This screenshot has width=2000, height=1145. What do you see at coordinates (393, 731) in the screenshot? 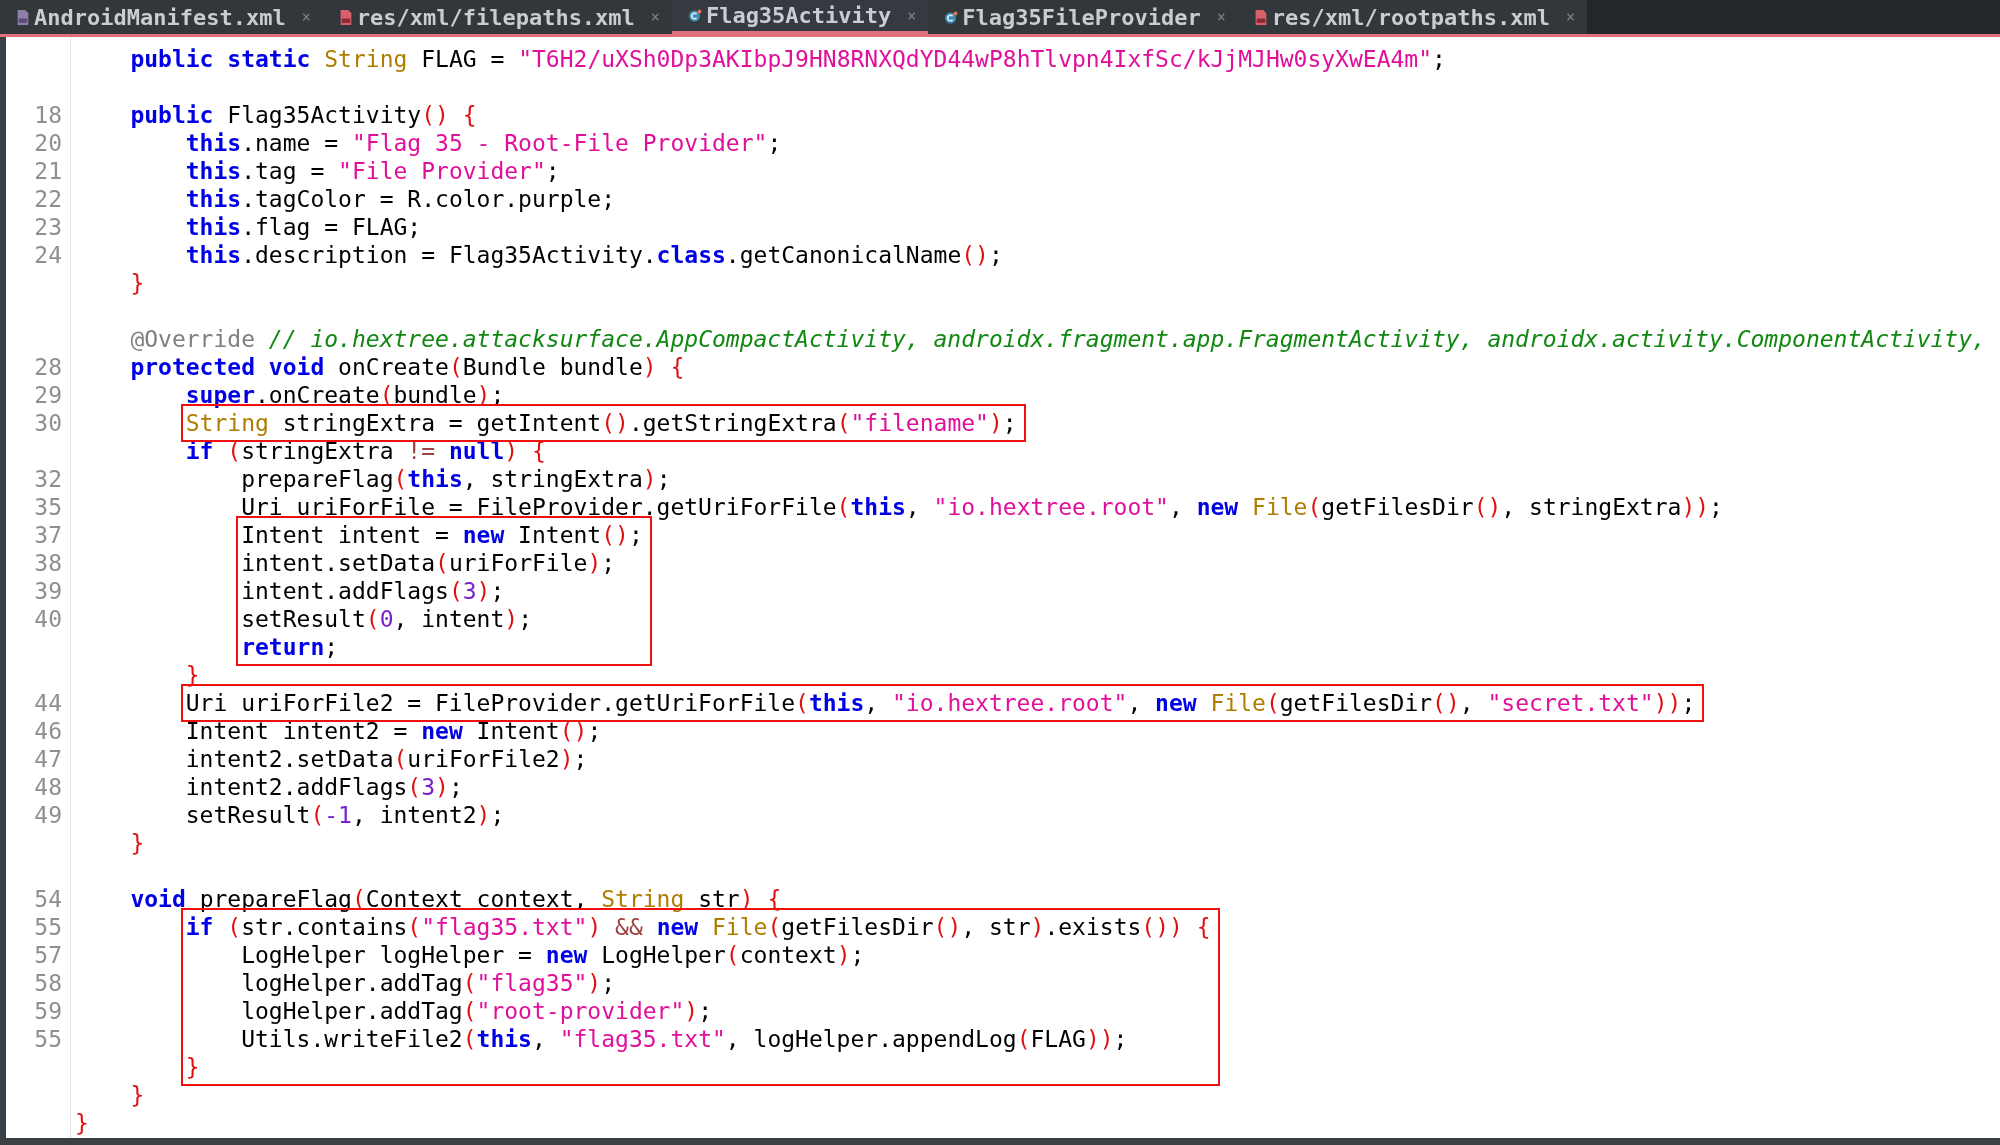
I see `code-line: Intent intent2 = new Intent();` at bounding box center [393, 731].